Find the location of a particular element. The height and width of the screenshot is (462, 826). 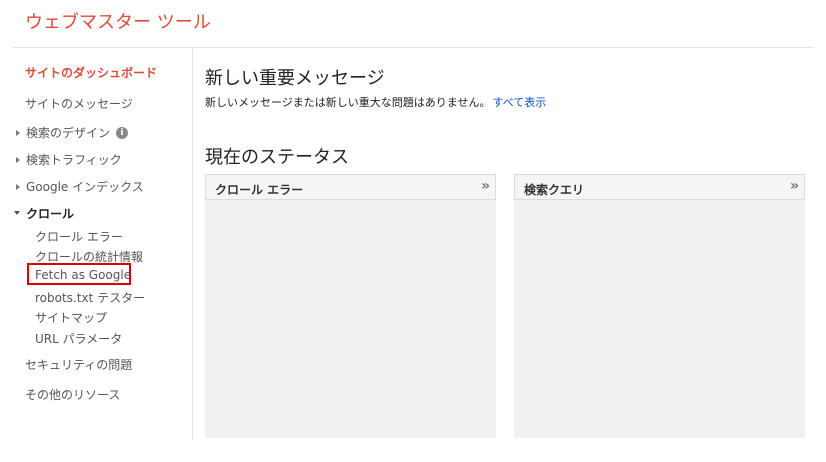

sidebar-item-crawl: クロール is located at coordinates (44, 213).